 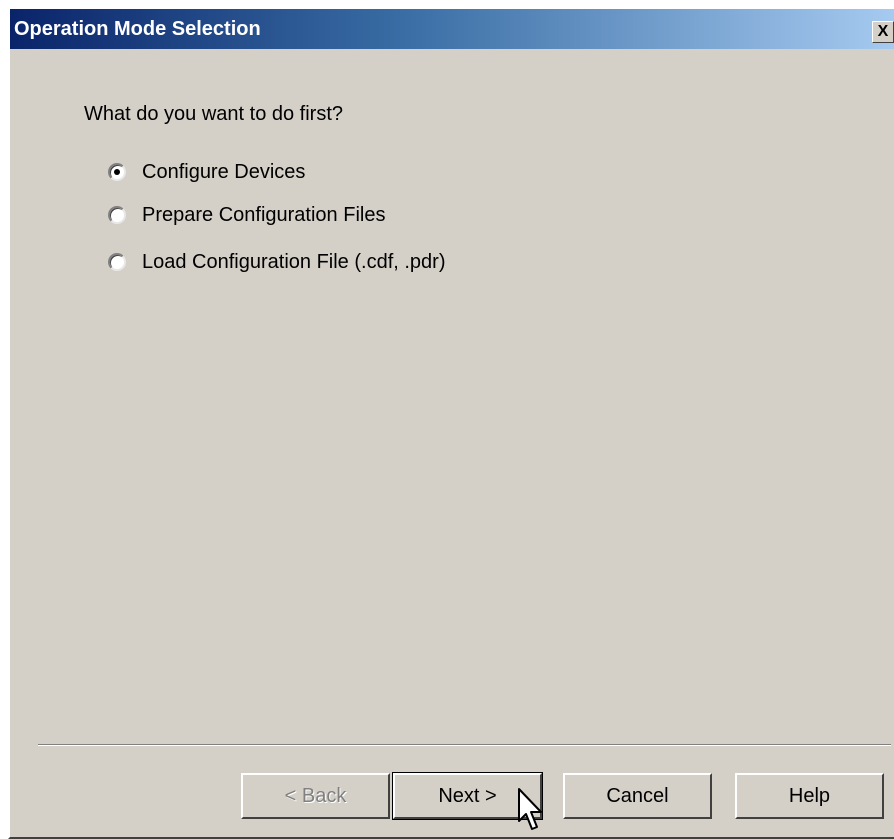 I want to click on radio-configure-devices: Configure Devices, so click(x=206, y=172).